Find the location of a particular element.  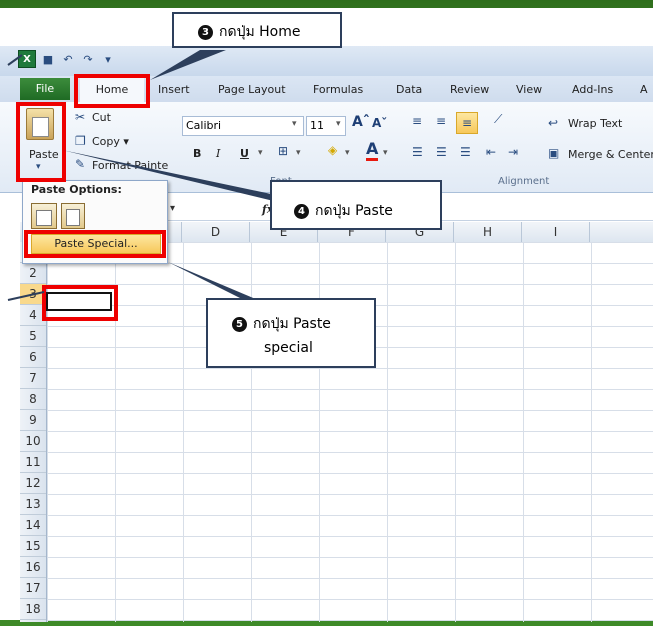

tab-formulas: Formulas is located at coordinates (338, 90).